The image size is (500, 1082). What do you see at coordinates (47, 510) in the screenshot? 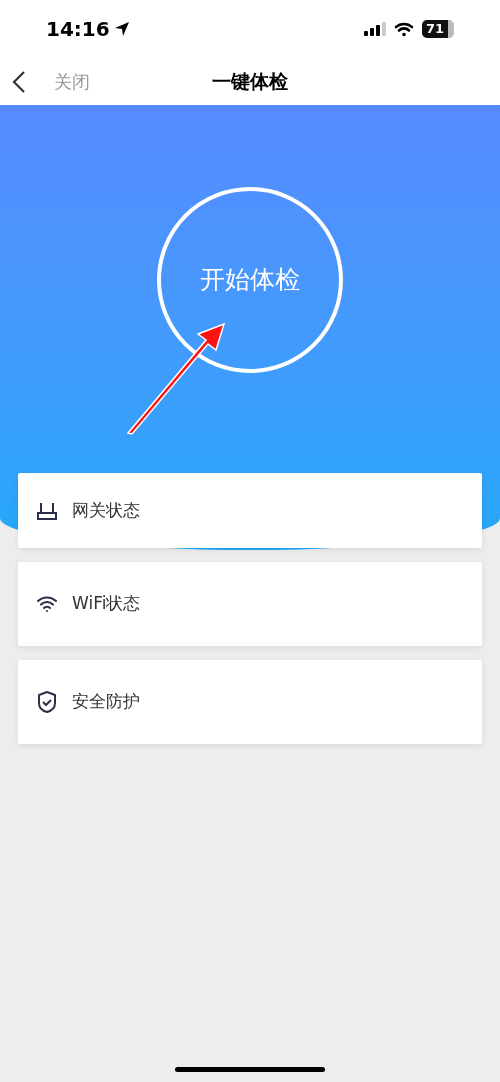
I see `router-icon` at bounding box center [47, 510].